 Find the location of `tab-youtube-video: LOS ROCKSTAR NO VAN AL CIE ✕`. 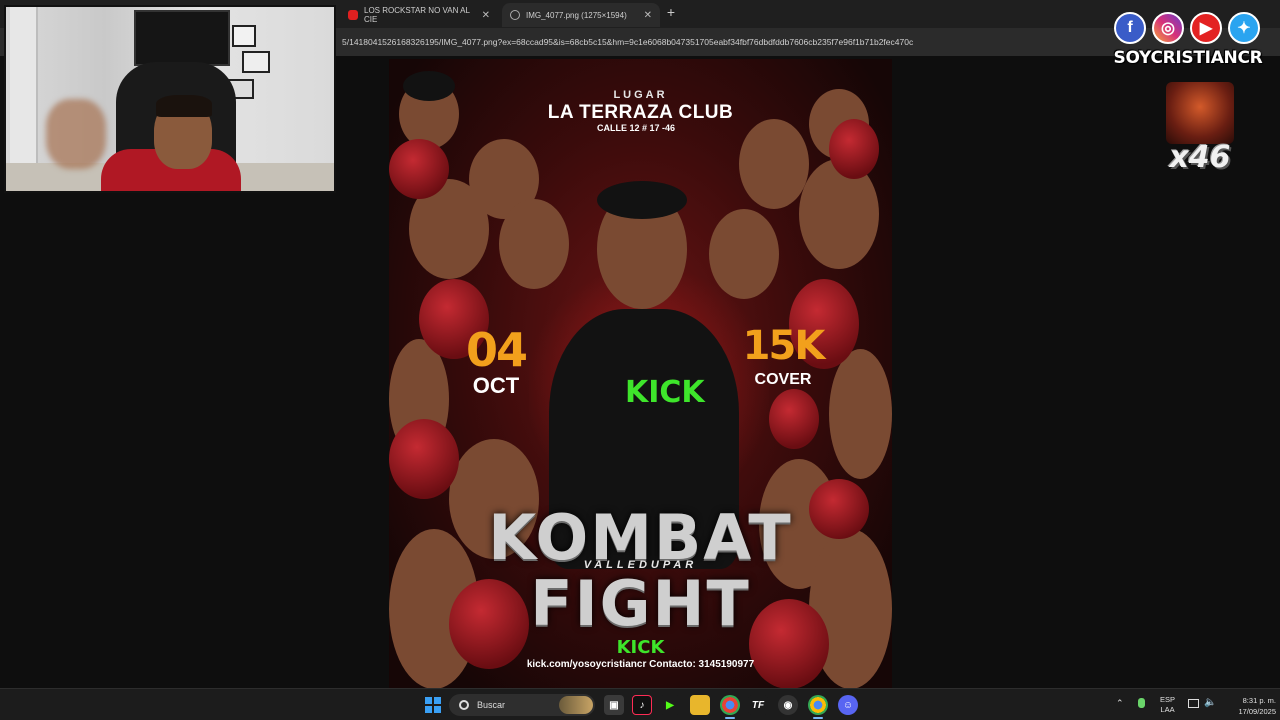

tab-youtube-video: LOS ROCKSTAR NO VAN AL CIE ✕ is located at coordinates (419, 15).